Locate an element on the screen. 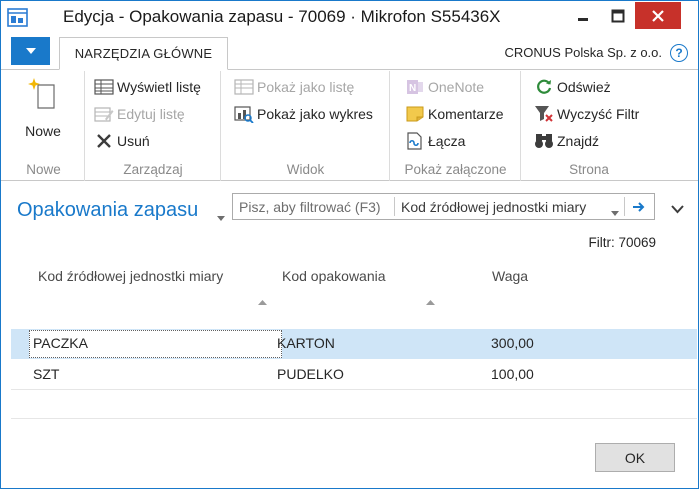  file-menu-button is located at coordinates (30, 51).